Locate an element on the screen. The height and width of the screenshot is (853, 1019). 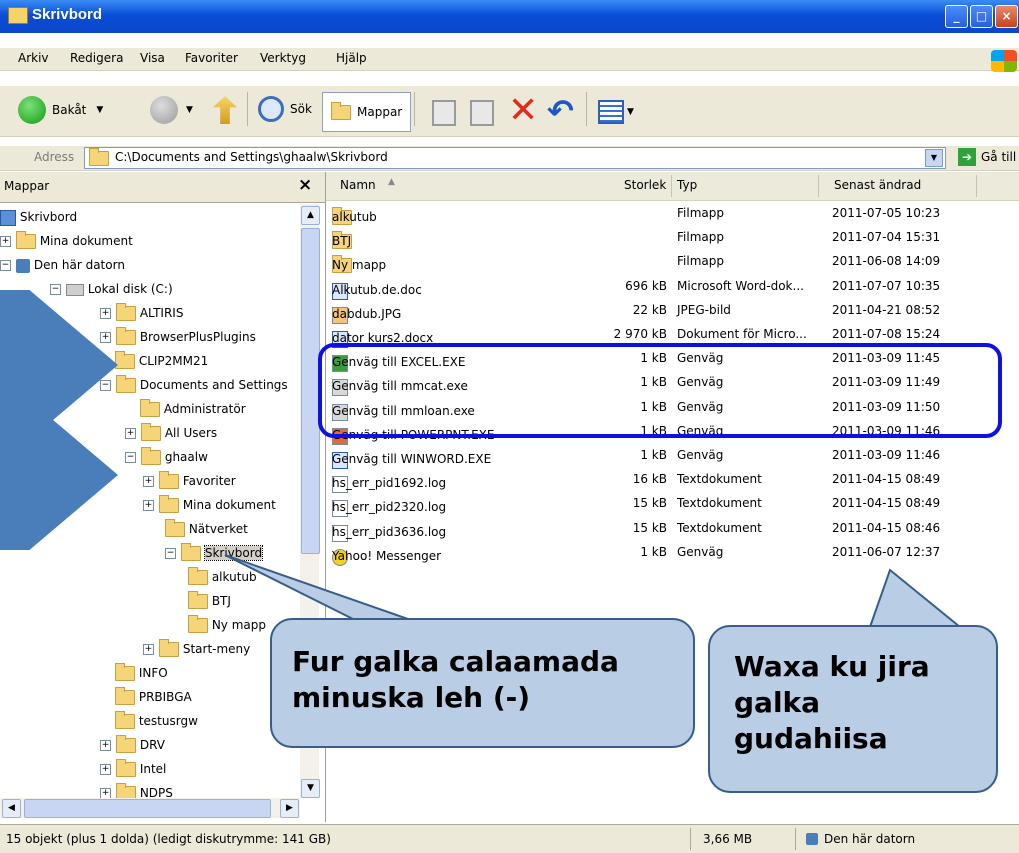
column-type: Typ is located at coordinates (687, 185).